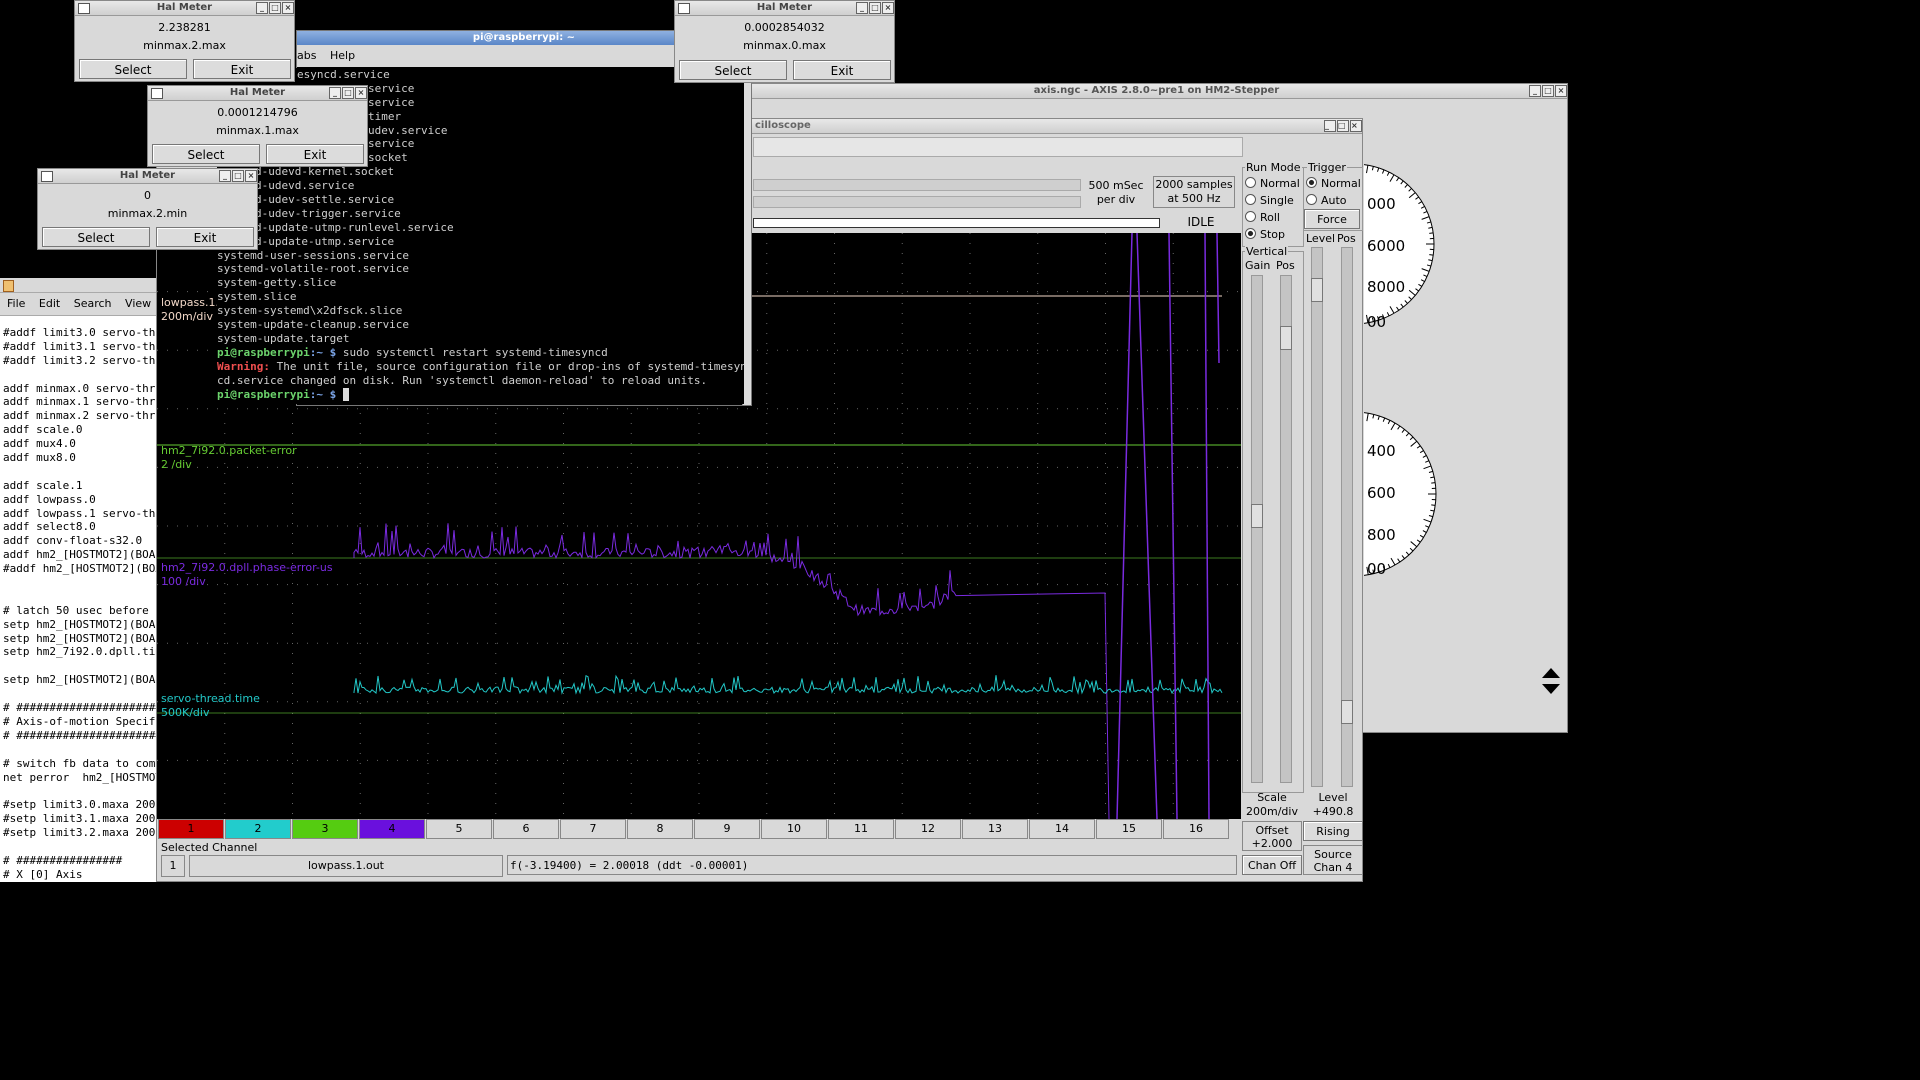  Describe the element at coordinates (995, 829) in the screenshot. I see `channel-tab-13: 13` at that location.